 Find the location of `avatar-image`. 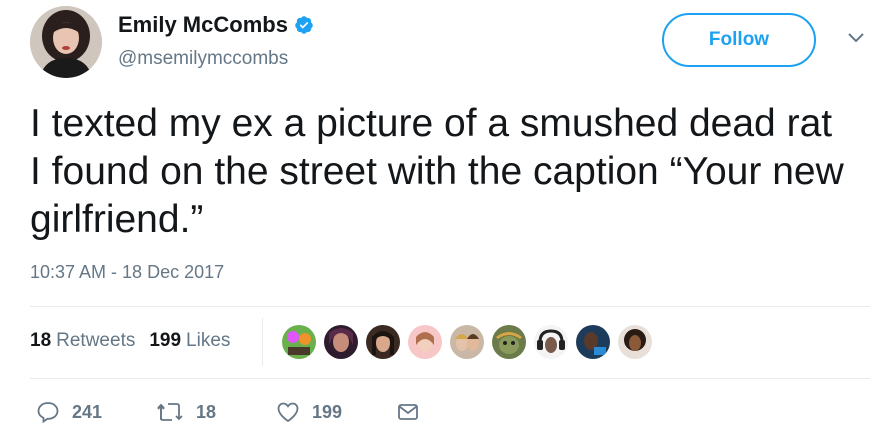

avatar-image is located at coordinates (66, 42).